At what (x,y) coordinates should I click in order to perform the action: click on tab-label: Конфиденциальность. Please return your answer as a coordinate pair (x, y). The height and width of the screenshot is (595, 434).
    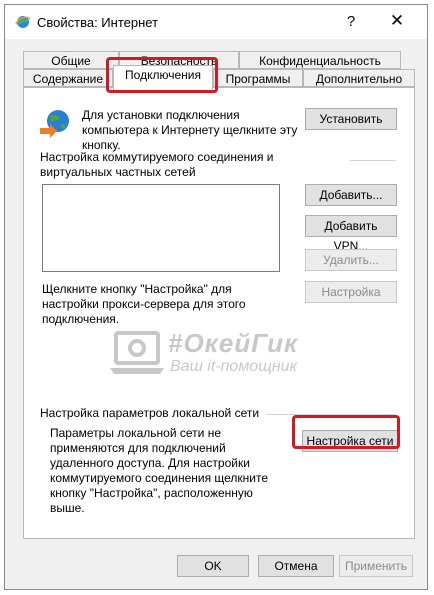
    Looking at the image, I should click on (320, 61).